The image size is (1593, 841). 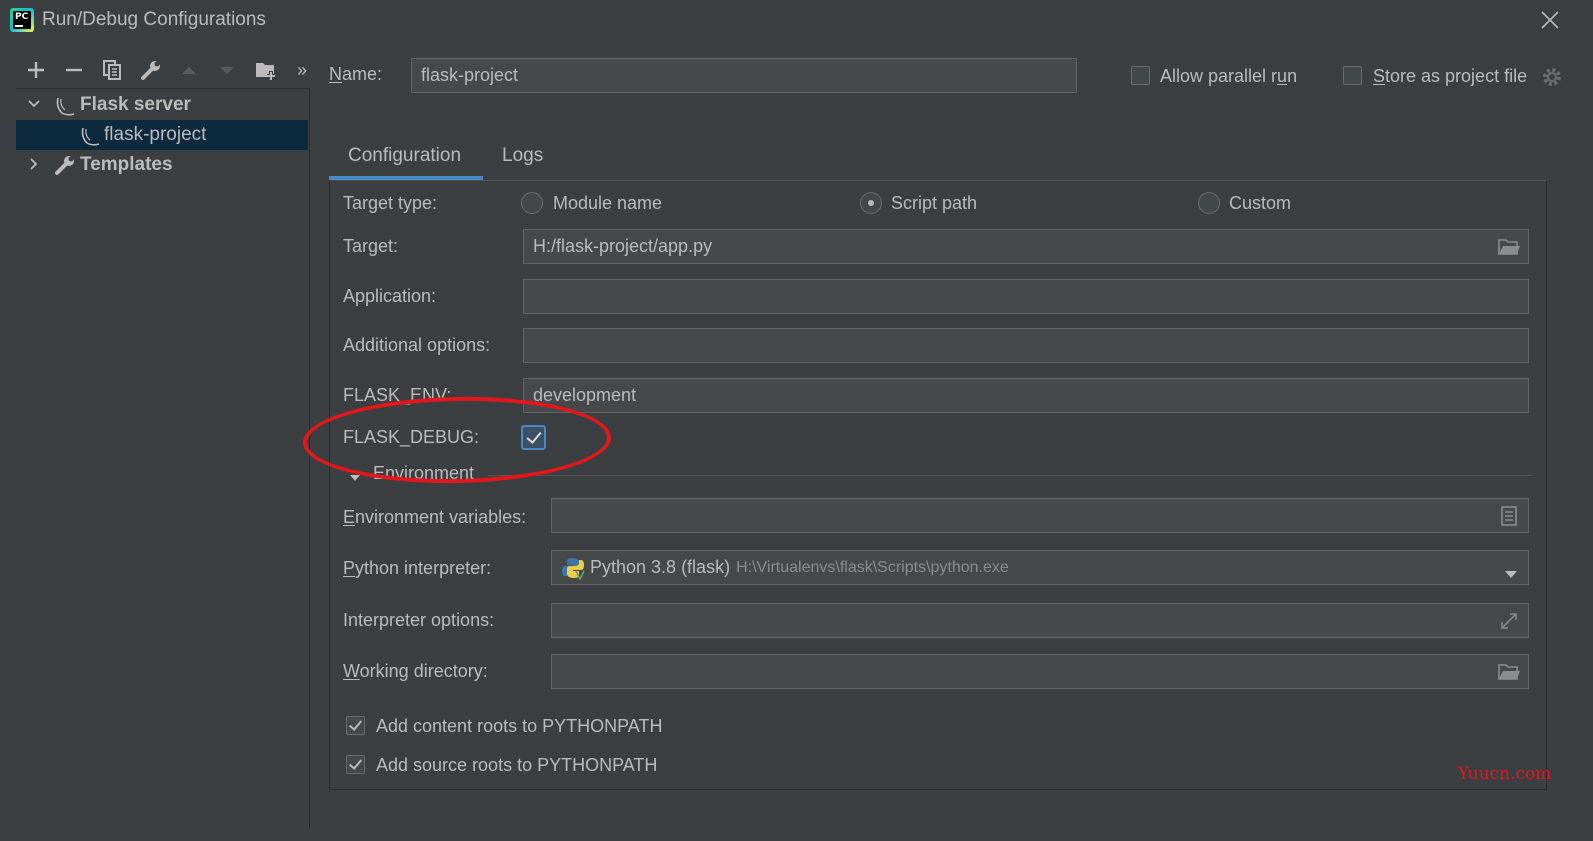 I want to click on copy-icon, so click(x=112, y=70).